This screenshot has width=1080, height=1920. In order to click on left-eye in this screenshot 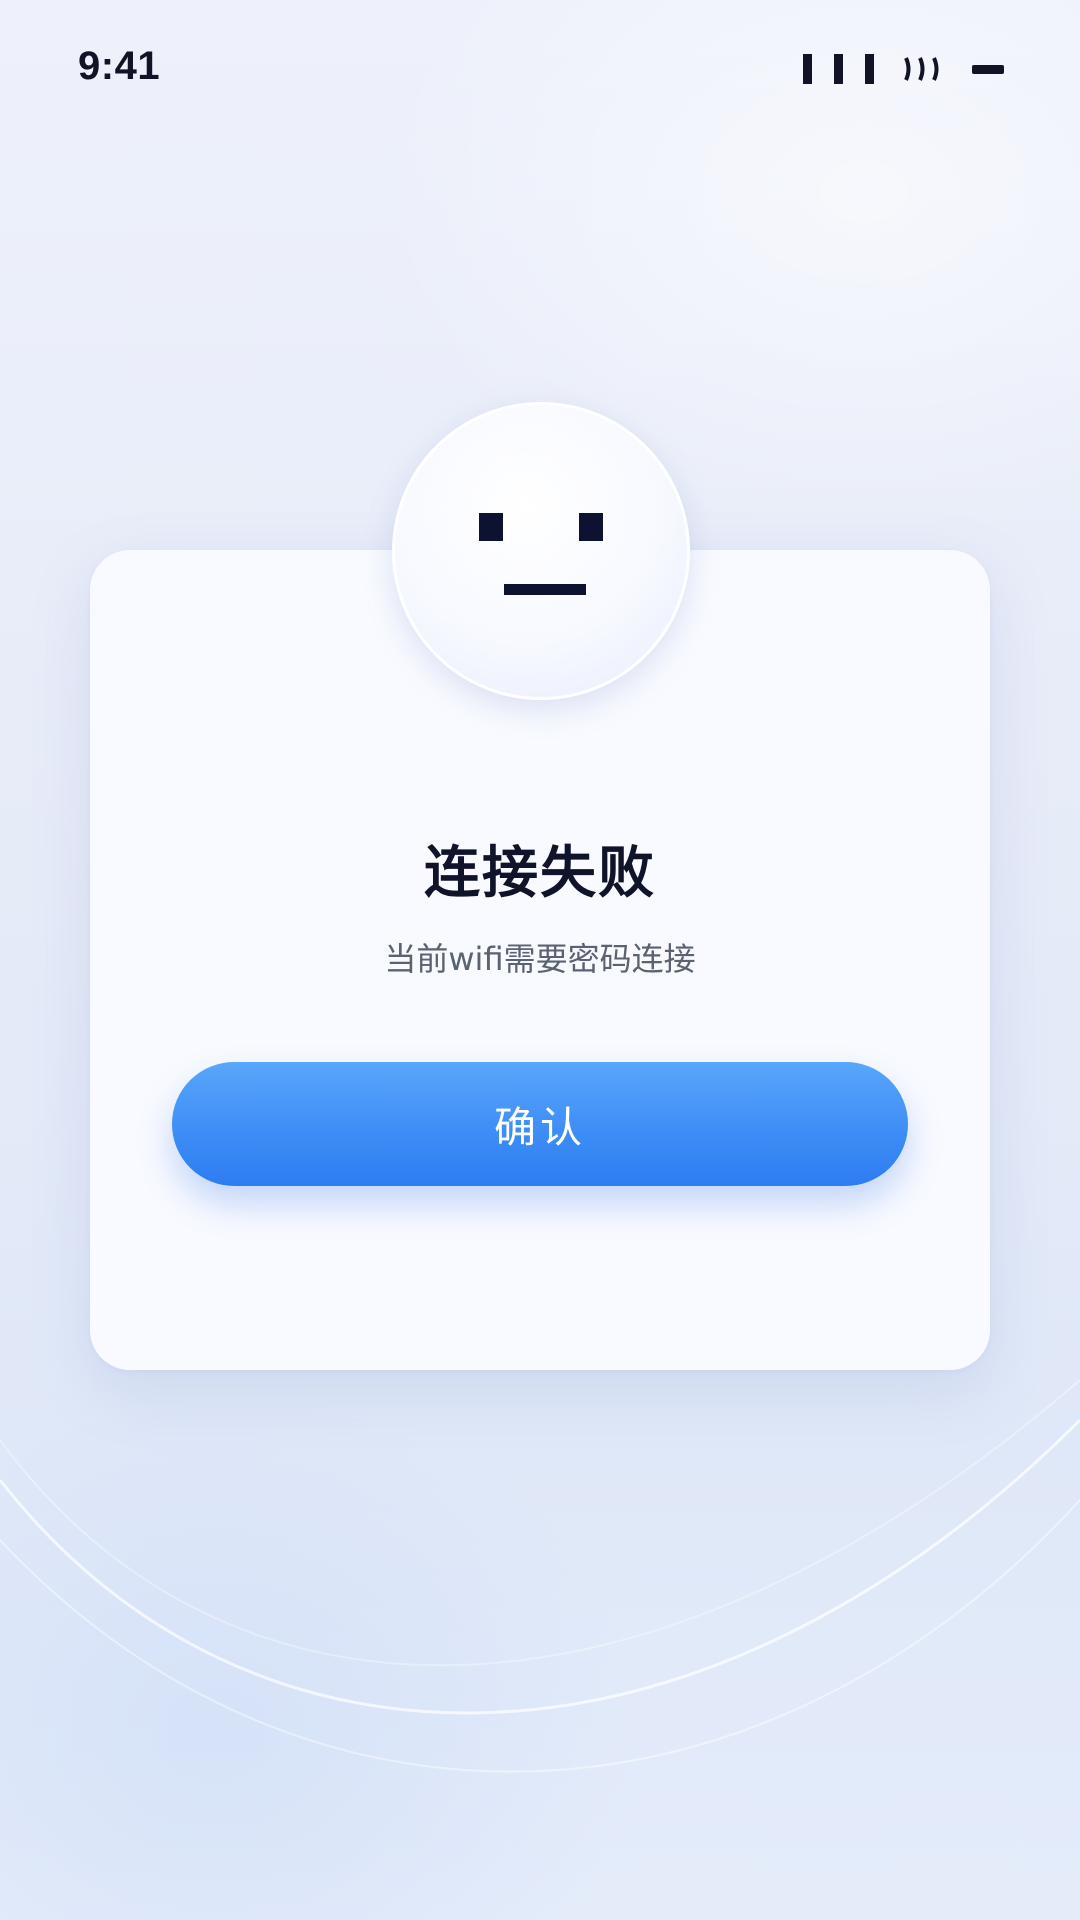, I will do `click(491, 527)`.